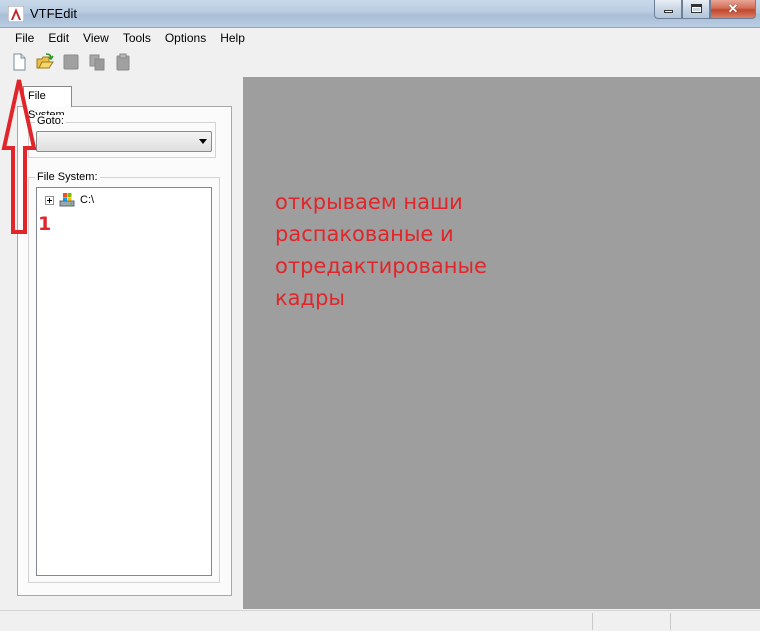 The height and width of the screenshot is (631, 760). I want to click on save-icon, so click(71, 62).